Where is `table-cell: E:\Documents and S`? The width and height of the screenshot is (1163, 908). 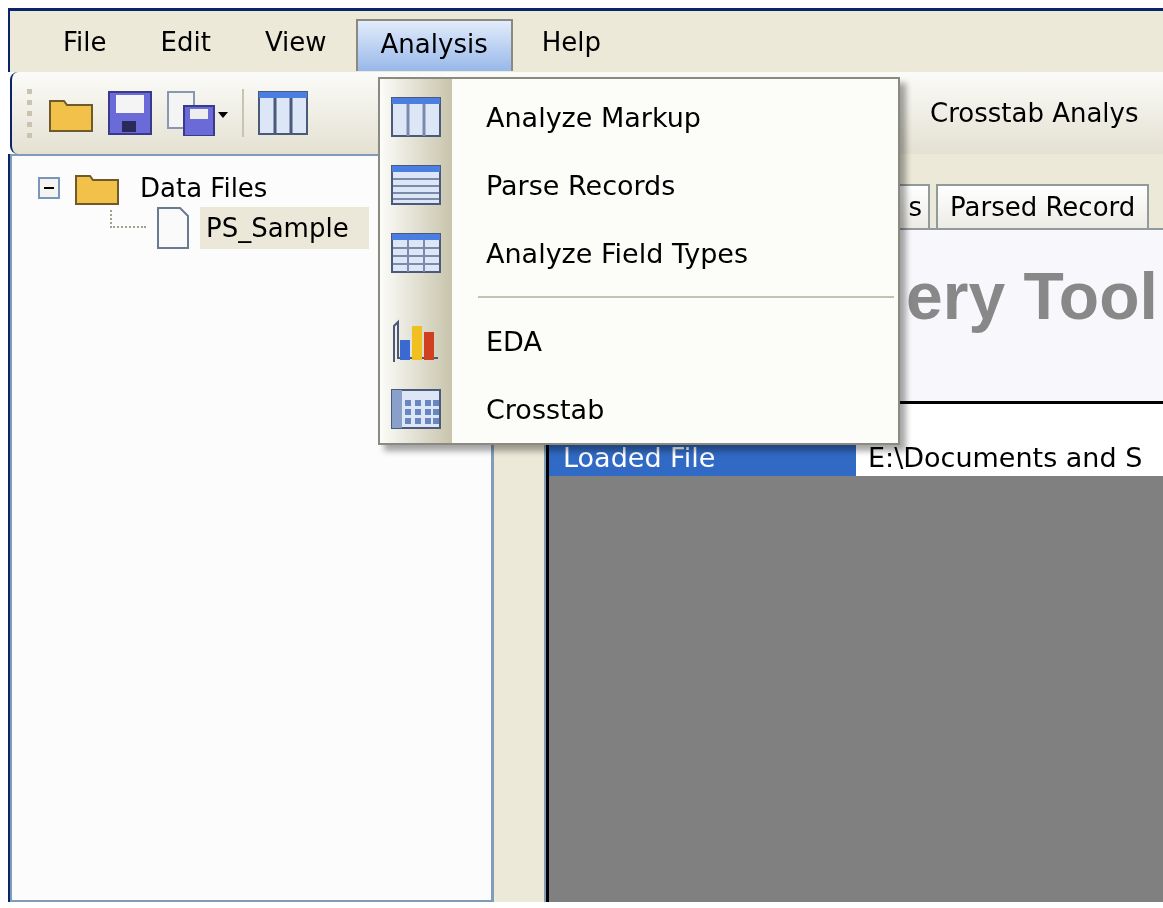 table-cell: E:\Documents and S is located at coordinates (1009, 440).